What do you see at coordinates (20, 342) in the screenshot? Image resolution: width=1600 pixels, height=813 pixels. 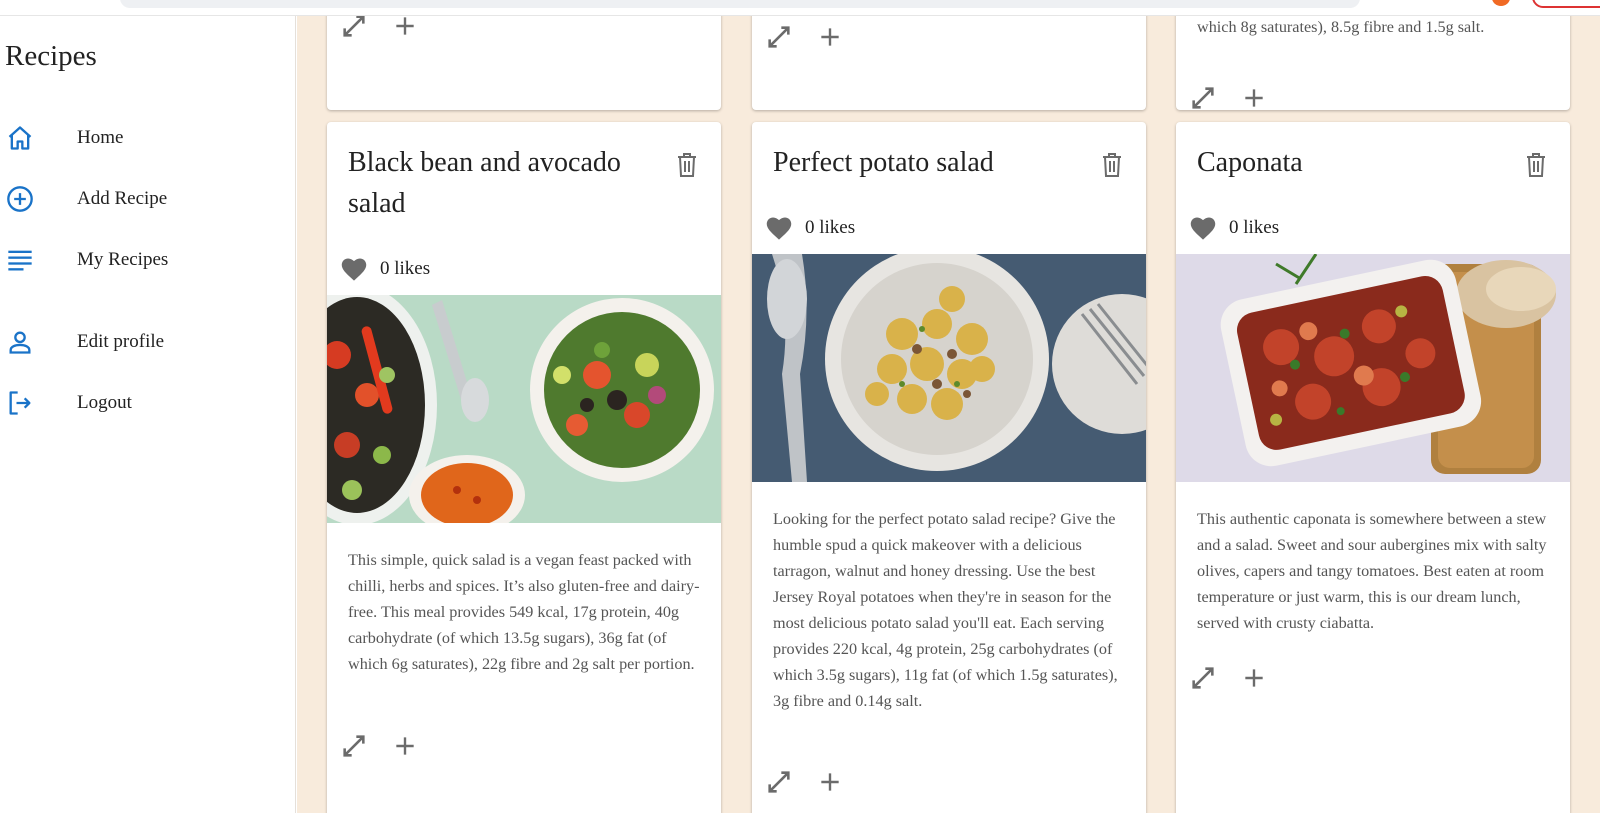 I see `person-icon` at bounding box center [20, 342].